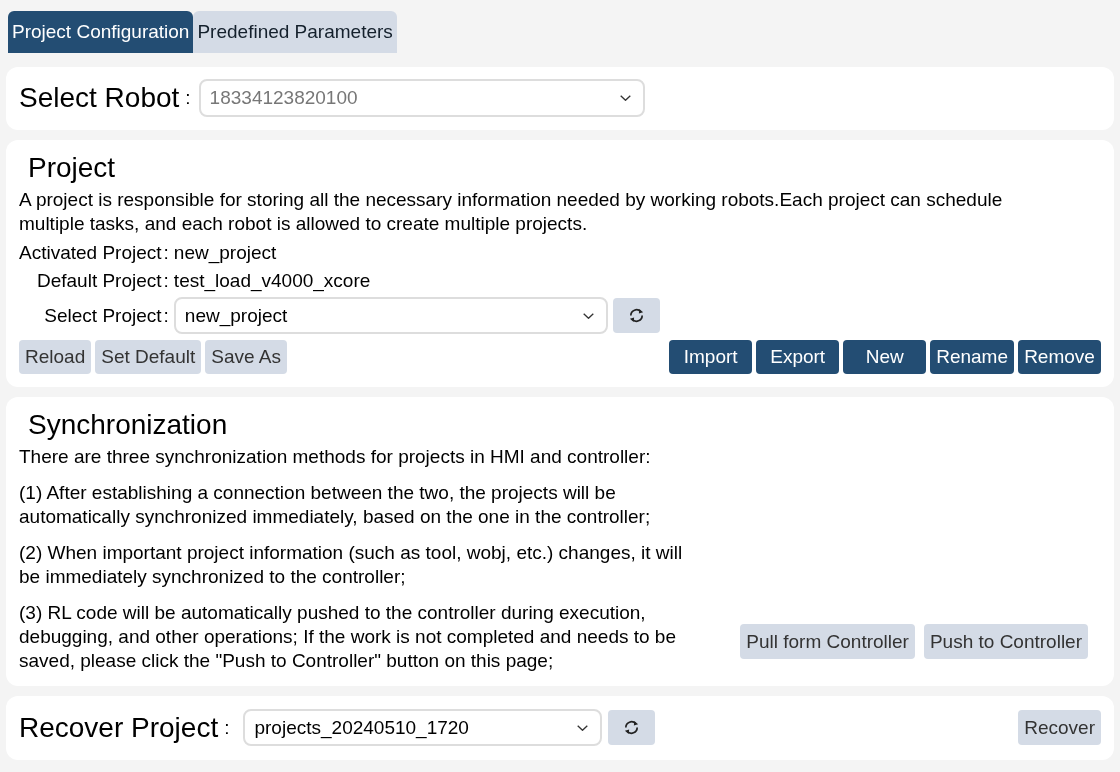  Describe the element at coordinates (90, 253) in the screenshot. I see `field-label: Activated Project` at that location.